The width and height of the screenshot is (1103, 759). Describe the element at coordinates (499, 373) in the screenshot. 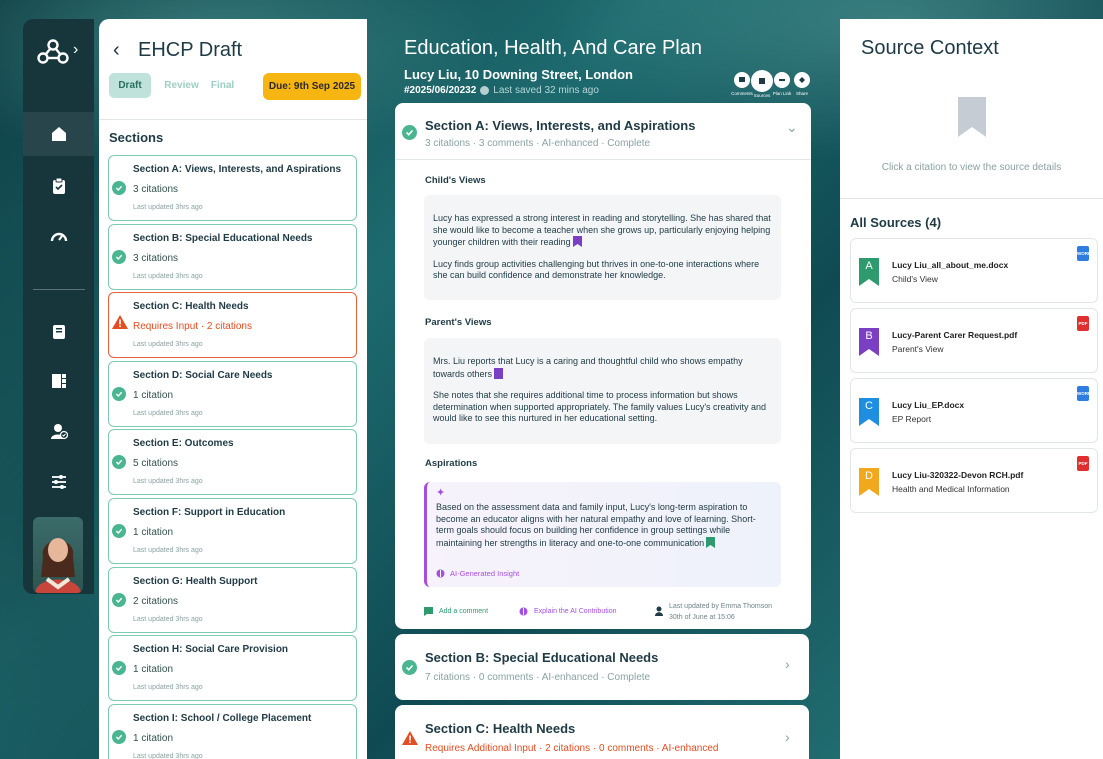

I see `citation-b-icon` at that location.